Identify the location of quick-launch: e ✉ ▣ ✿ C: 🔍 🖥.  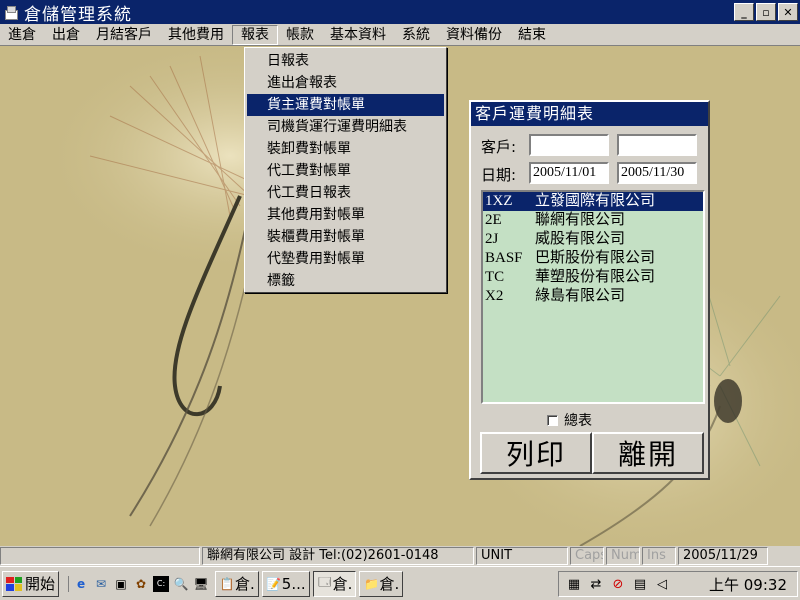
(138, 583).